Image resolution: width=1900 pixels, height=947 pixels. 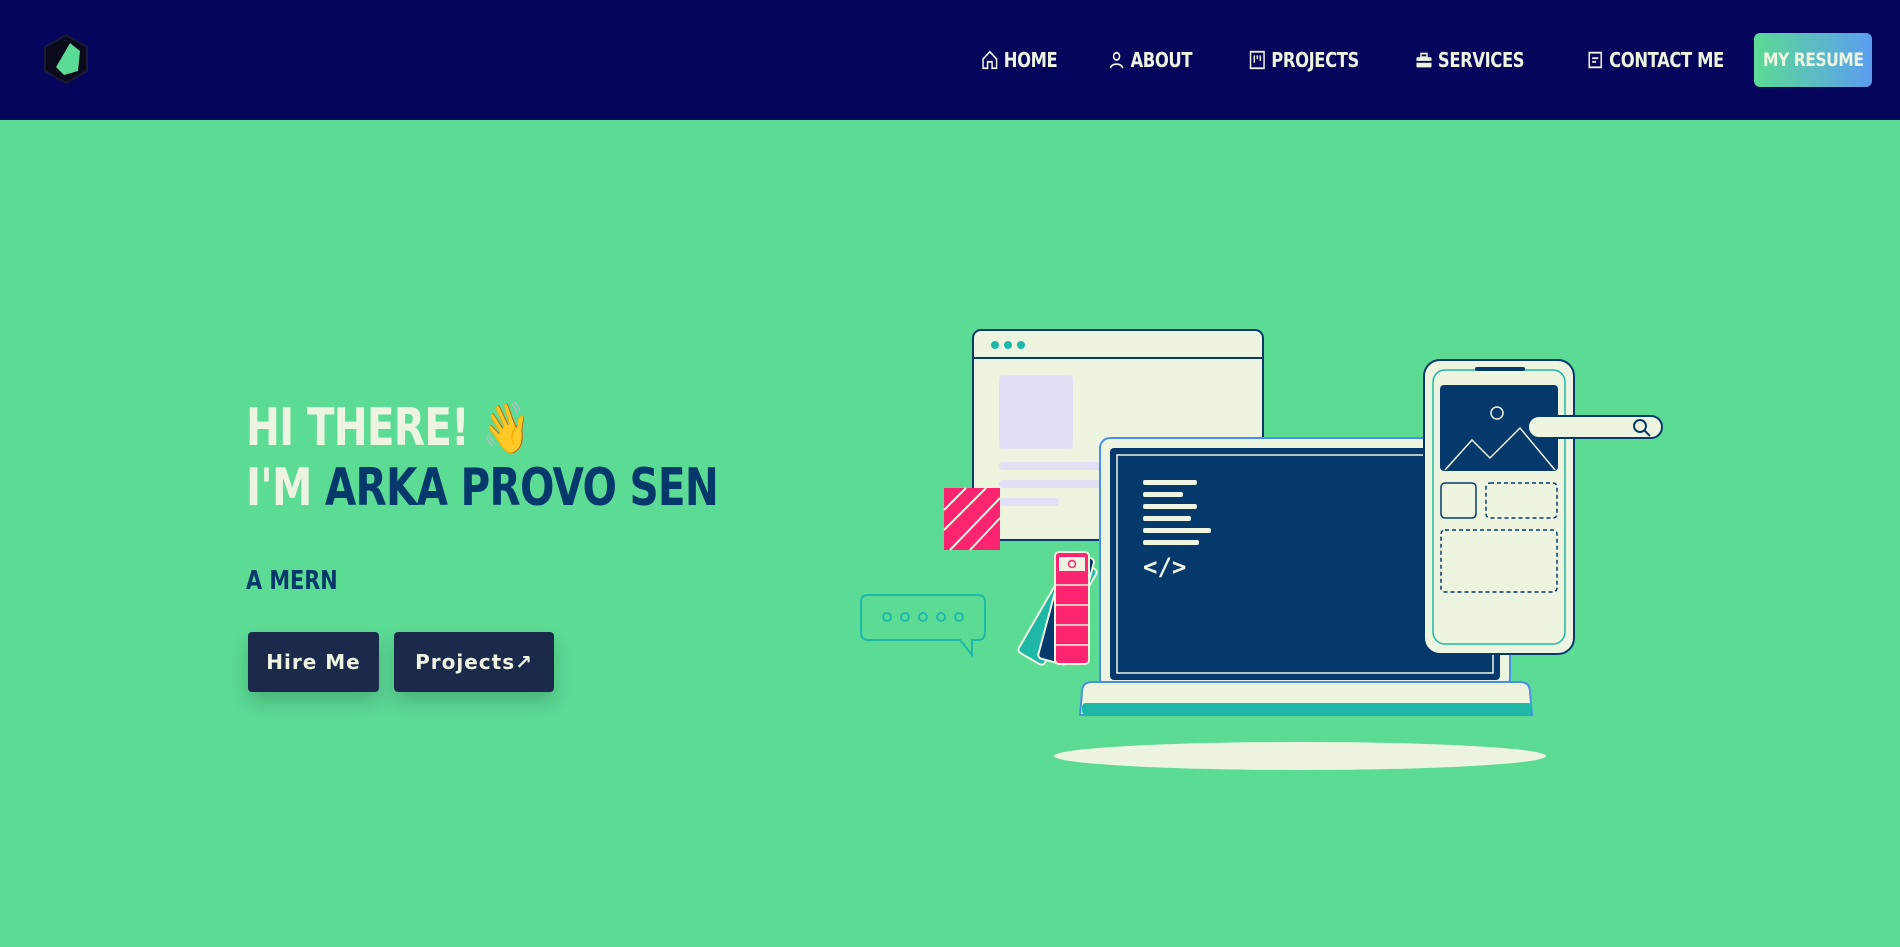 What do you see at coordinates (1595, 60) in the screenshot?
I see `chat-icon` at bounding box center [1595, 60].